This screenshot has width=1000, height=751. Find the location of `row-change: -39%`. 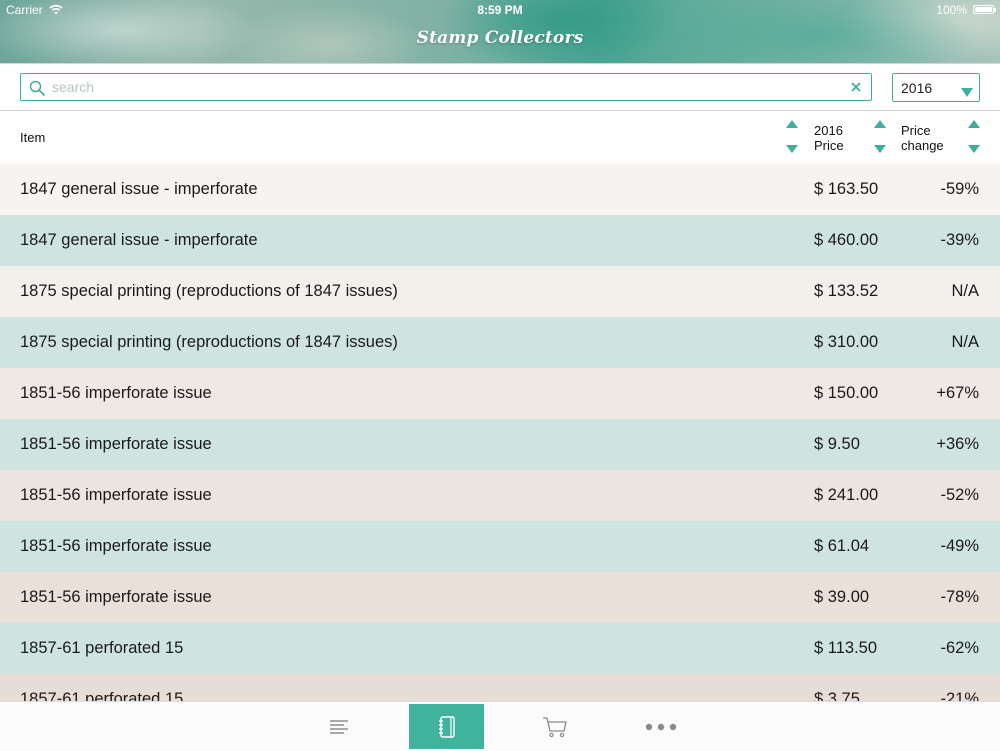

row-change: -39% is located at coordinates (959, 240).